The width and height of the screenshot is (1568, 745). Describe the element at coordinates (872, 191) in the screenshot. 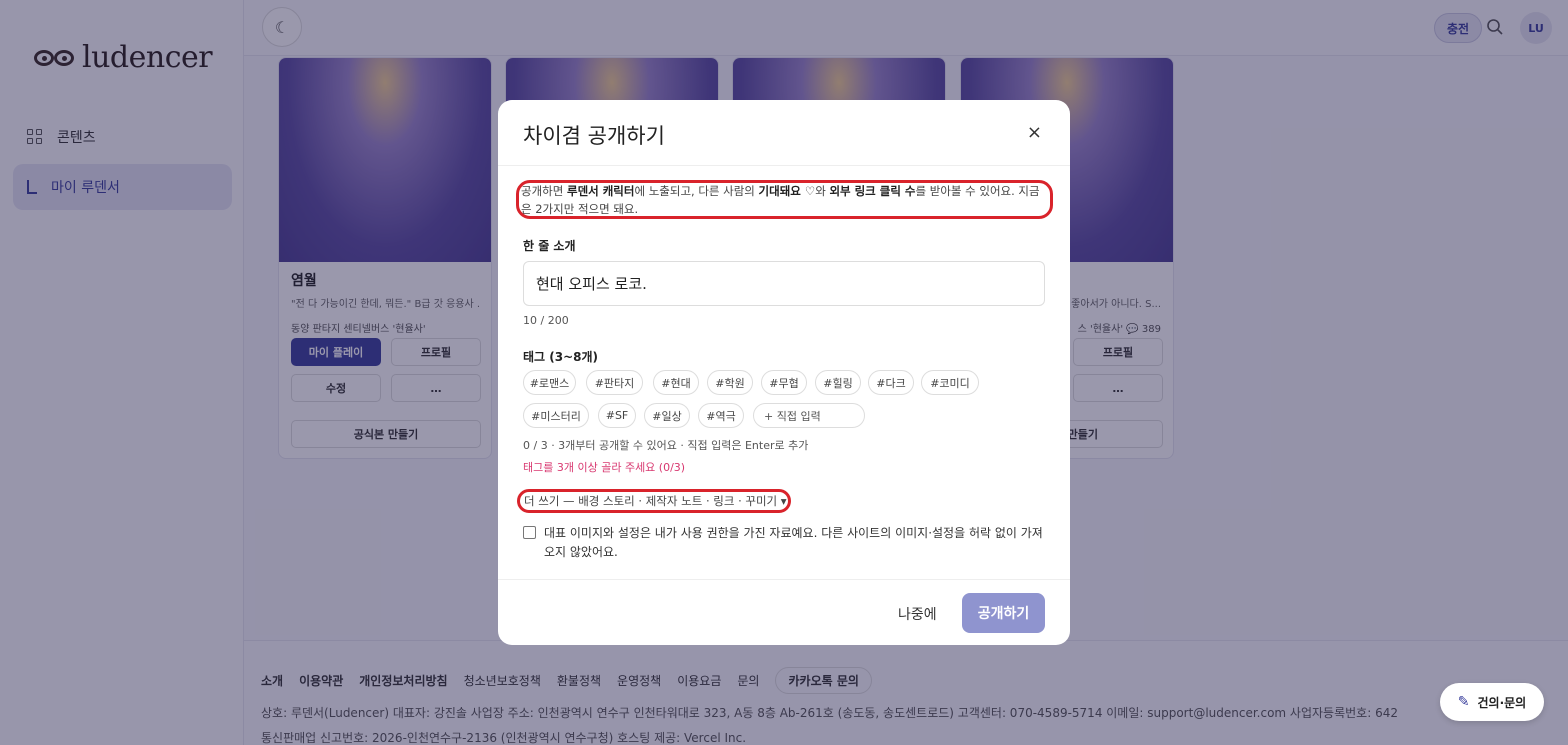

I see `notice-bold: 외부 링크 클릭 수` at that location.